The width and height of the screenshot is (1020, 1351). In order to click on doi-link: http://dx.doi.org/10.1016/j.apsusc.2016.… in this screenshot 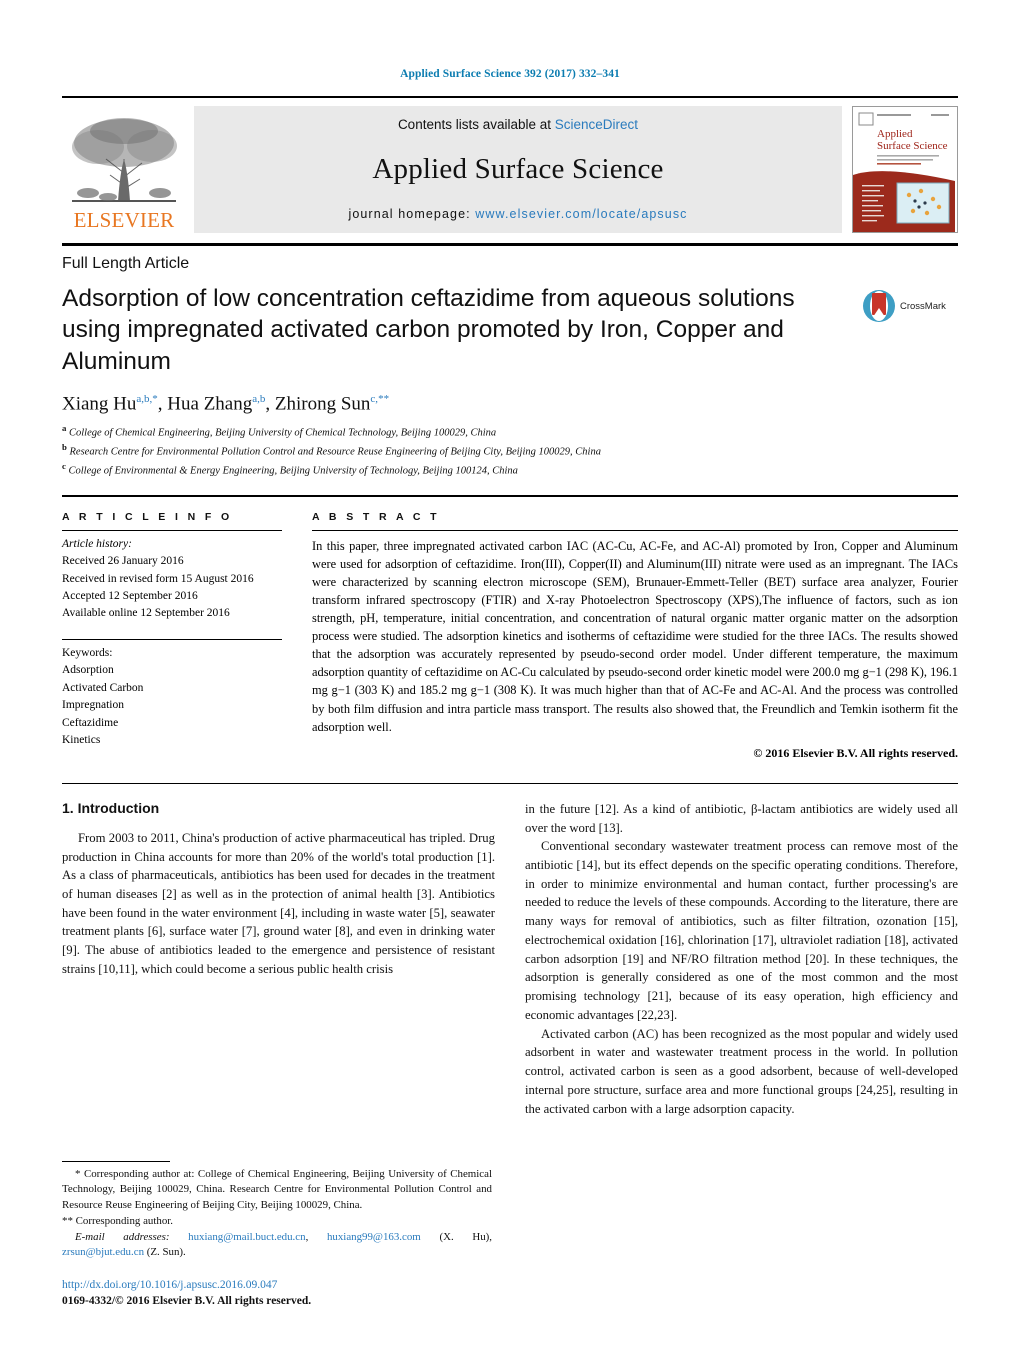, I will do `click(282, 1285)`.